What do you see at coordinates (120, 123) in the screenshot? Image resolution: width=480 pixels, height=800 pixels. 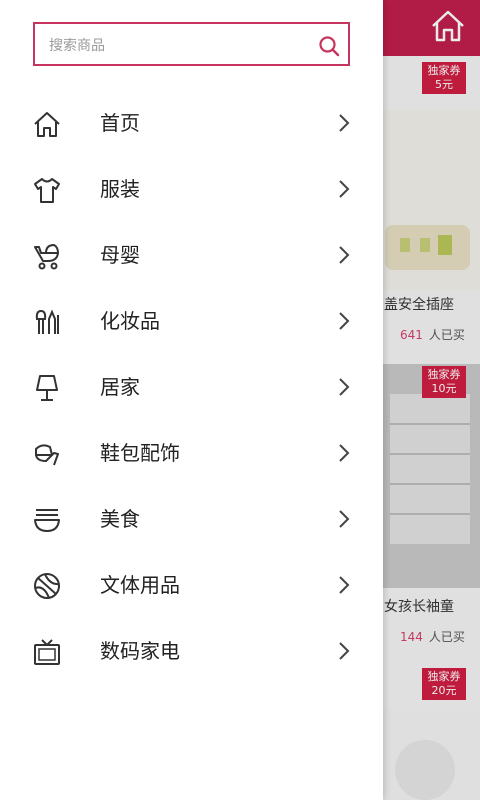 I see `menu-item-label: 首页` at bounding box center [120, 123].